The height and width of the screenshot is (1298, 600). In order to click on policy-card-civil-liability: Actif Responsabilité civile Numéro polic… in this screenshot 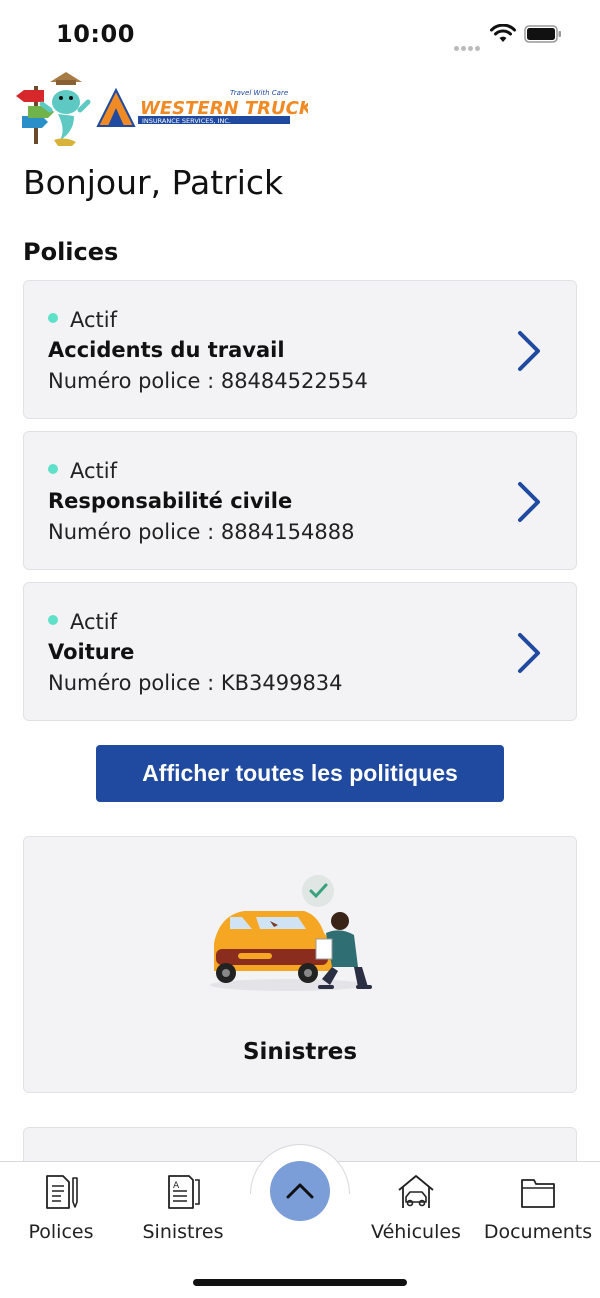, I will do `click(300, 500)`.